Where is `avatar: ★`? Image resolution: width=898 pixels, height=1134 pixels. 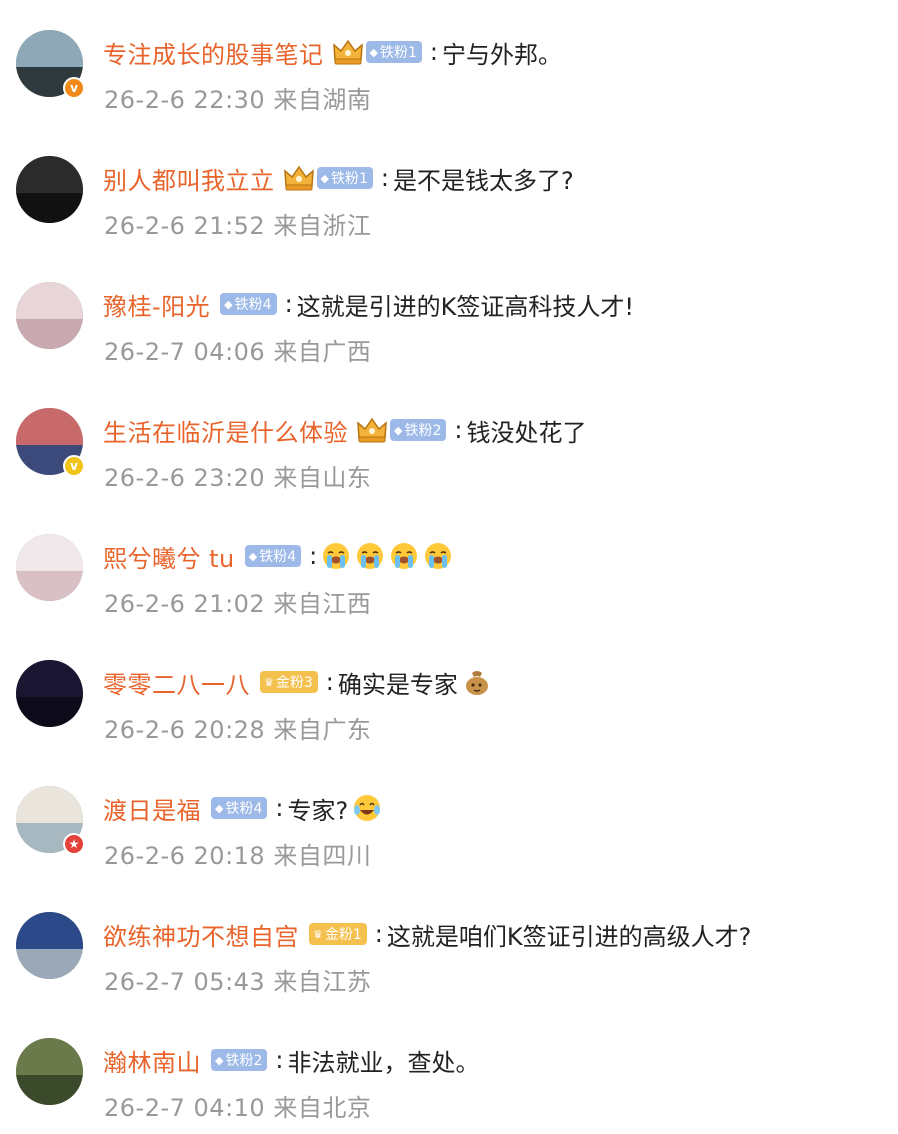
avatar: ★ is located at coordinates (50, 820).